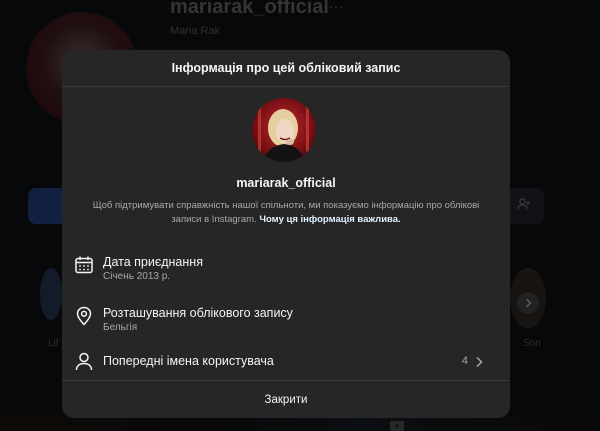 The image size is (600, 431). Describe the element at coordinates (286, 183) in the screenshot. I see `account-username: mariarak_official` at that location.